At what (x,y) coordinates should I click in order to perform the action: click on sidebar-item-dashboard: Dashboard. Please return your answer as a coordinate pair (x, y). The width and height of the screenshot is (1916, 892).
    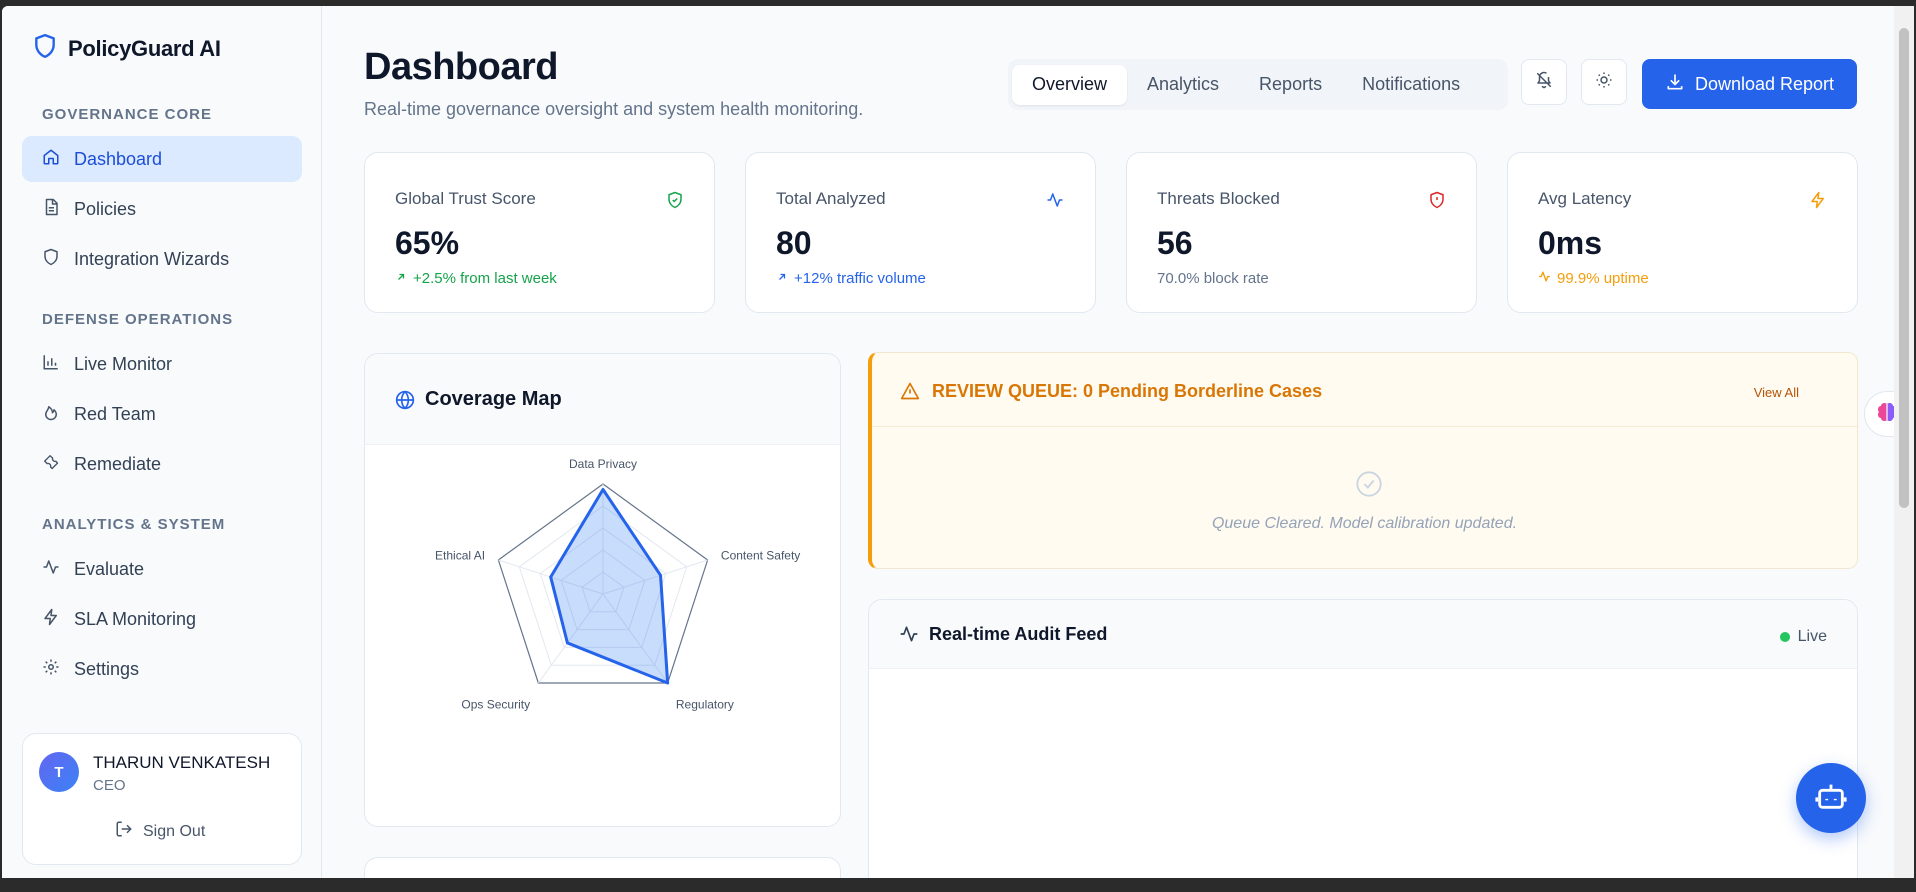
    Looking at the image, I should click on (162, 159).